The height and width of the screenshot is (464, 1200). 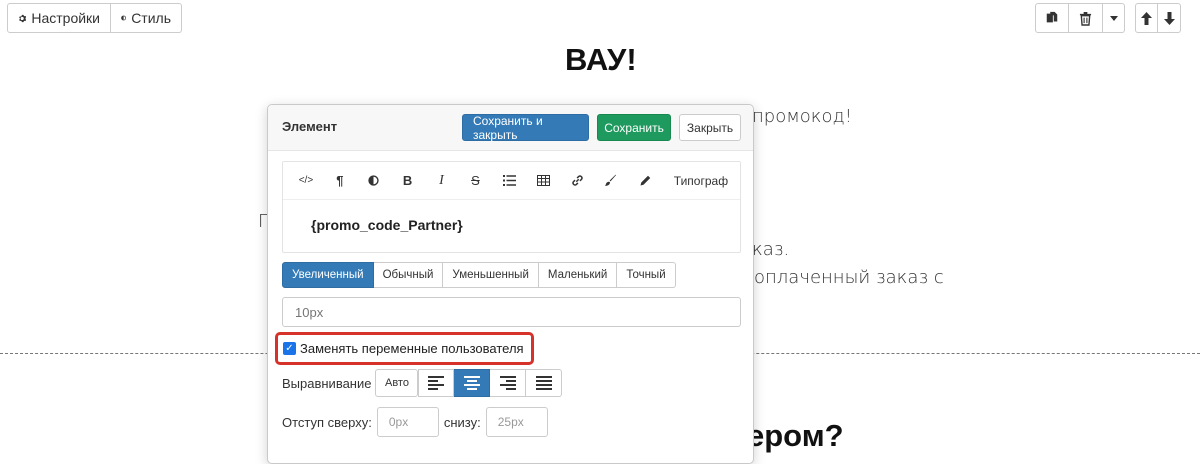 I want to click on alignment-label: Выравнивание, so click(x=327, y=383).